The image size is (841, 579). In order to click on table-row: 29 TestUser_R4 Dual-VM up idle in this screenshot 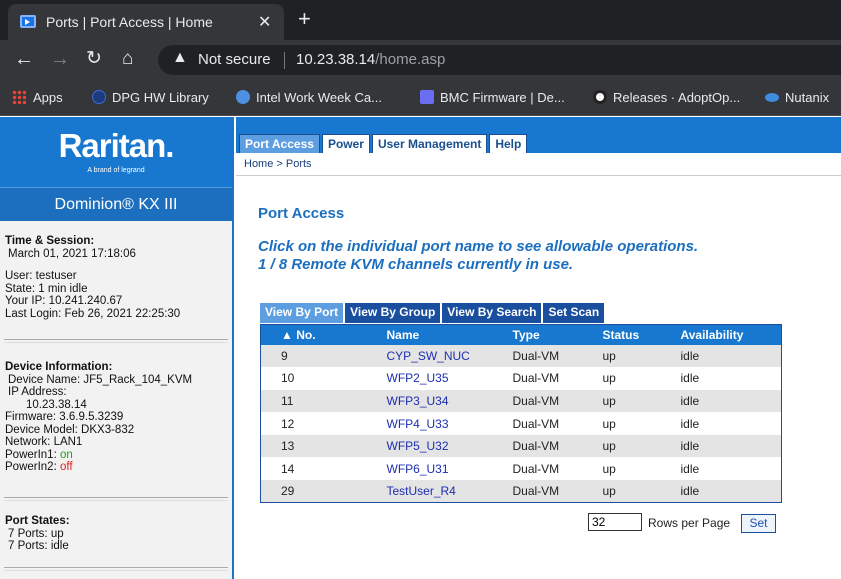, I will do `click(521, 491)`.